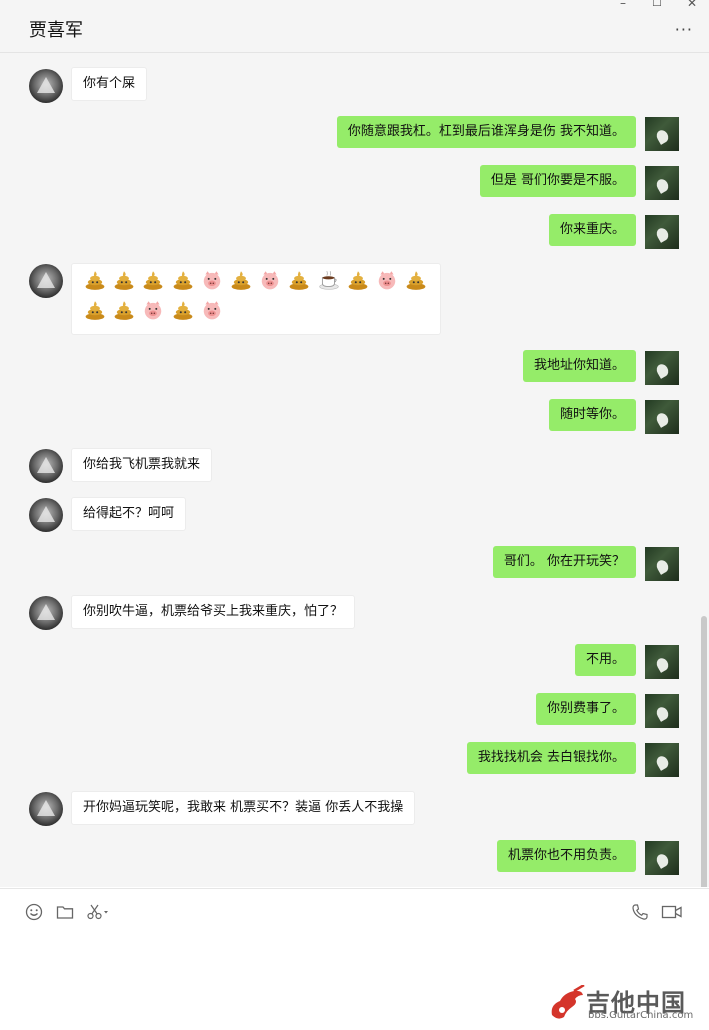  I want to click on incoming-message: 给得起不？呵呵, so click(129, 514).